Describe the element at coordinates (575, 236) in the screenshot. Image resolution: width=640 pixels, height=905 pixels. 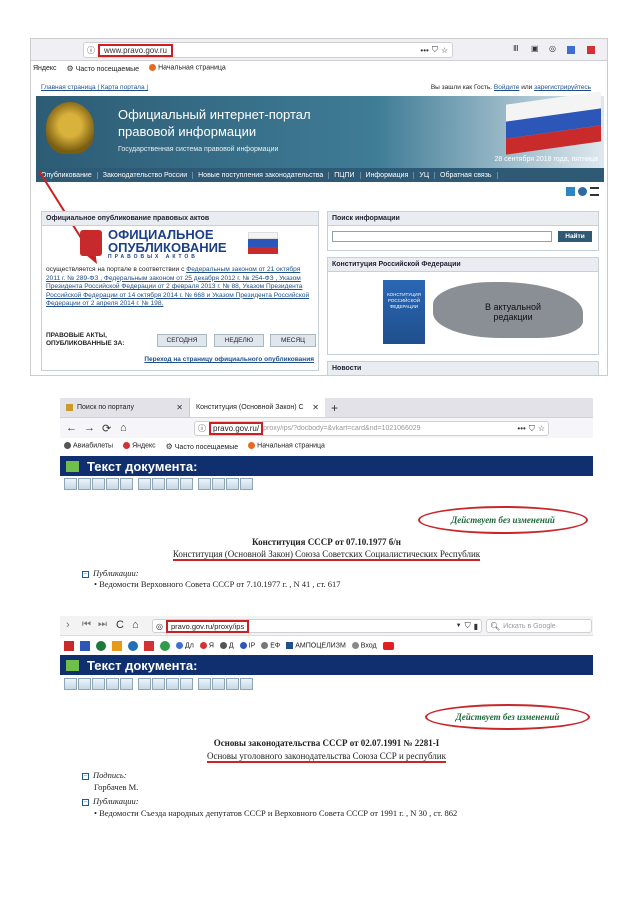
I see `search-button: Найти` at that location.